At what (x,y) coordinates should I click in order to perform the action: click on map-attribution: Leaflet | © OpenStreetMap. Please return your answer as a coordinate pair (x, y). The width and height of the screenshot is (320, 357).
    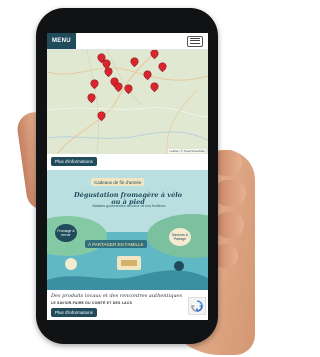
    Looking at the image, I should click on (187, 151).